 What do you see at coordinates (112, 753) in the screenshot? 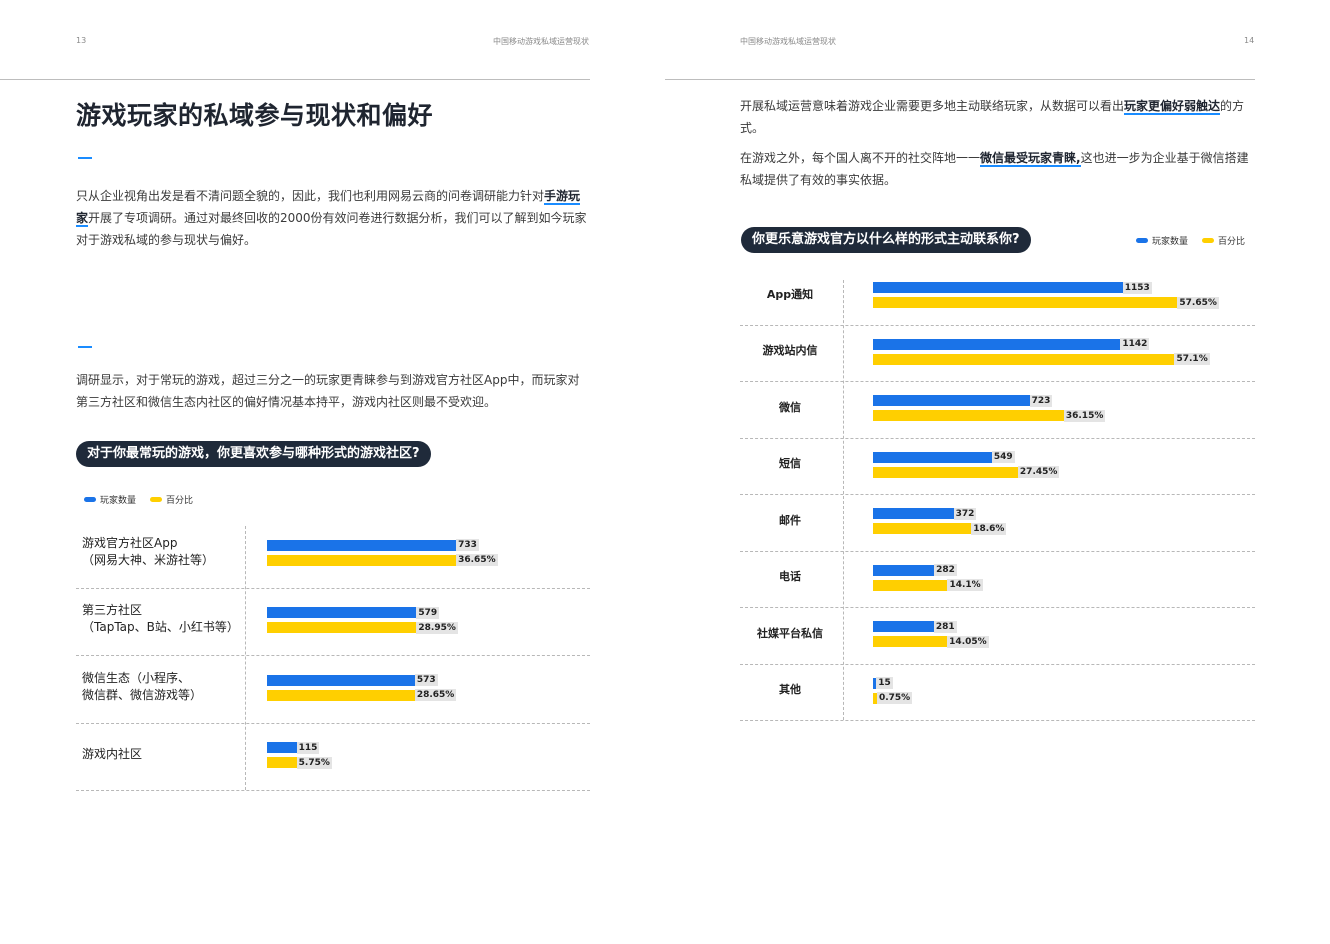
I see `category-label-line: 游戏内社区` at bounding box center [112, 753].